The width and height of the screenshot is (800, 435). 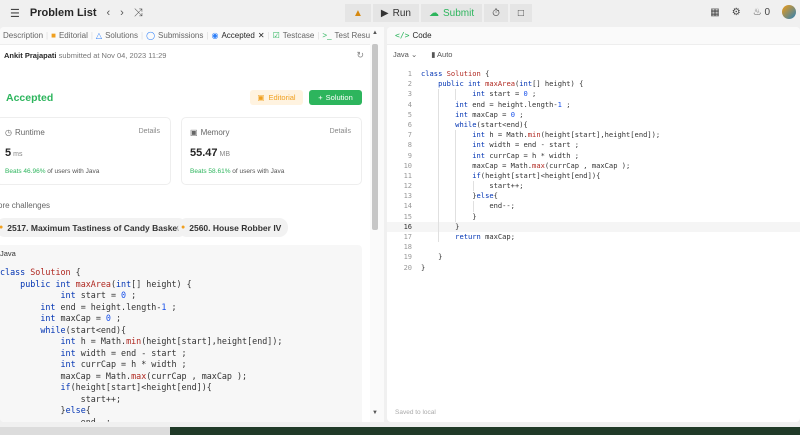 What do you see at coordinates (593, 155) in the screenshot?
I see `editor-line: 9 int currCap = h * width ;` at bounding box center [593, 155].